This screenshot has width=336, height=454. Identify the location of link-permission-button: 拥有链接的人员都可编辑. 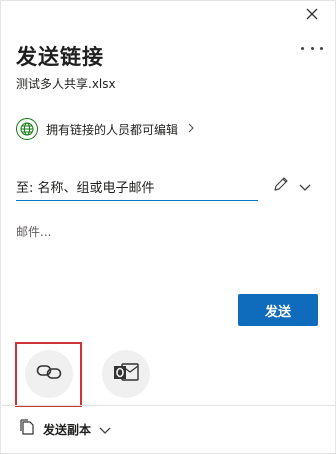
(105, 129).